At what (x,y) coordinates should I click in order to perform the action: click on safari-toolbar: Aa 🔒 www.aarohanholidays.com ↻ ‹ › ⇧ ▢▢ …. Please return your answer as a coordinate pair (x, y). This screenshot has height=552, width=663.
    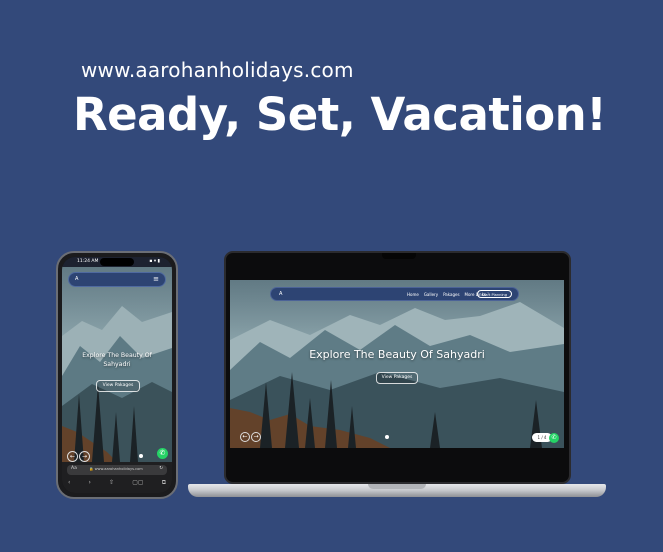
    Looking at the image, I should click on (117, 477).